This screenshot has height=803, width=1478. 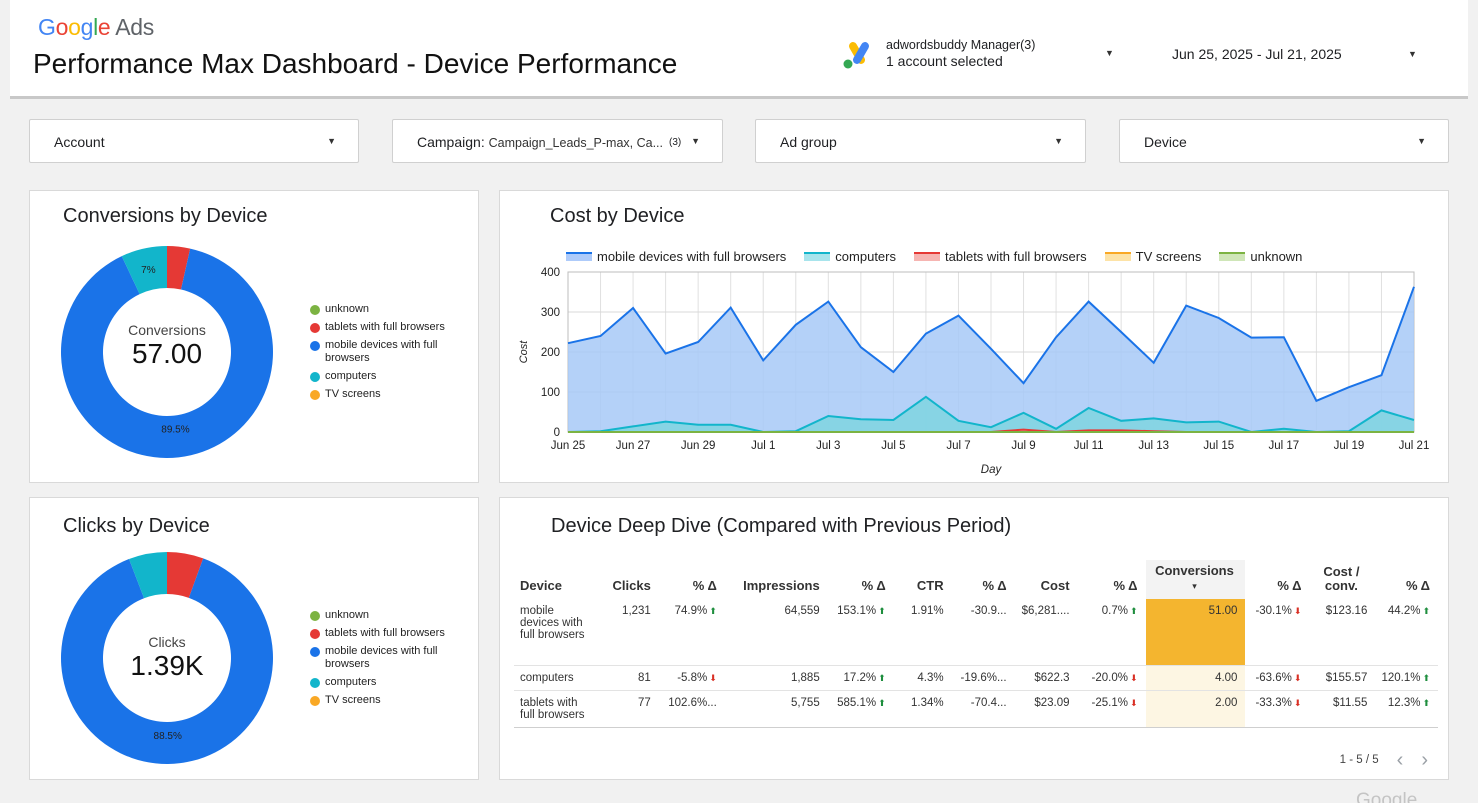 What do you see at coordinates (167, 330) in the screenshot?
I see `conversions-total-label: Conversions` at bounding box center [167, 330].